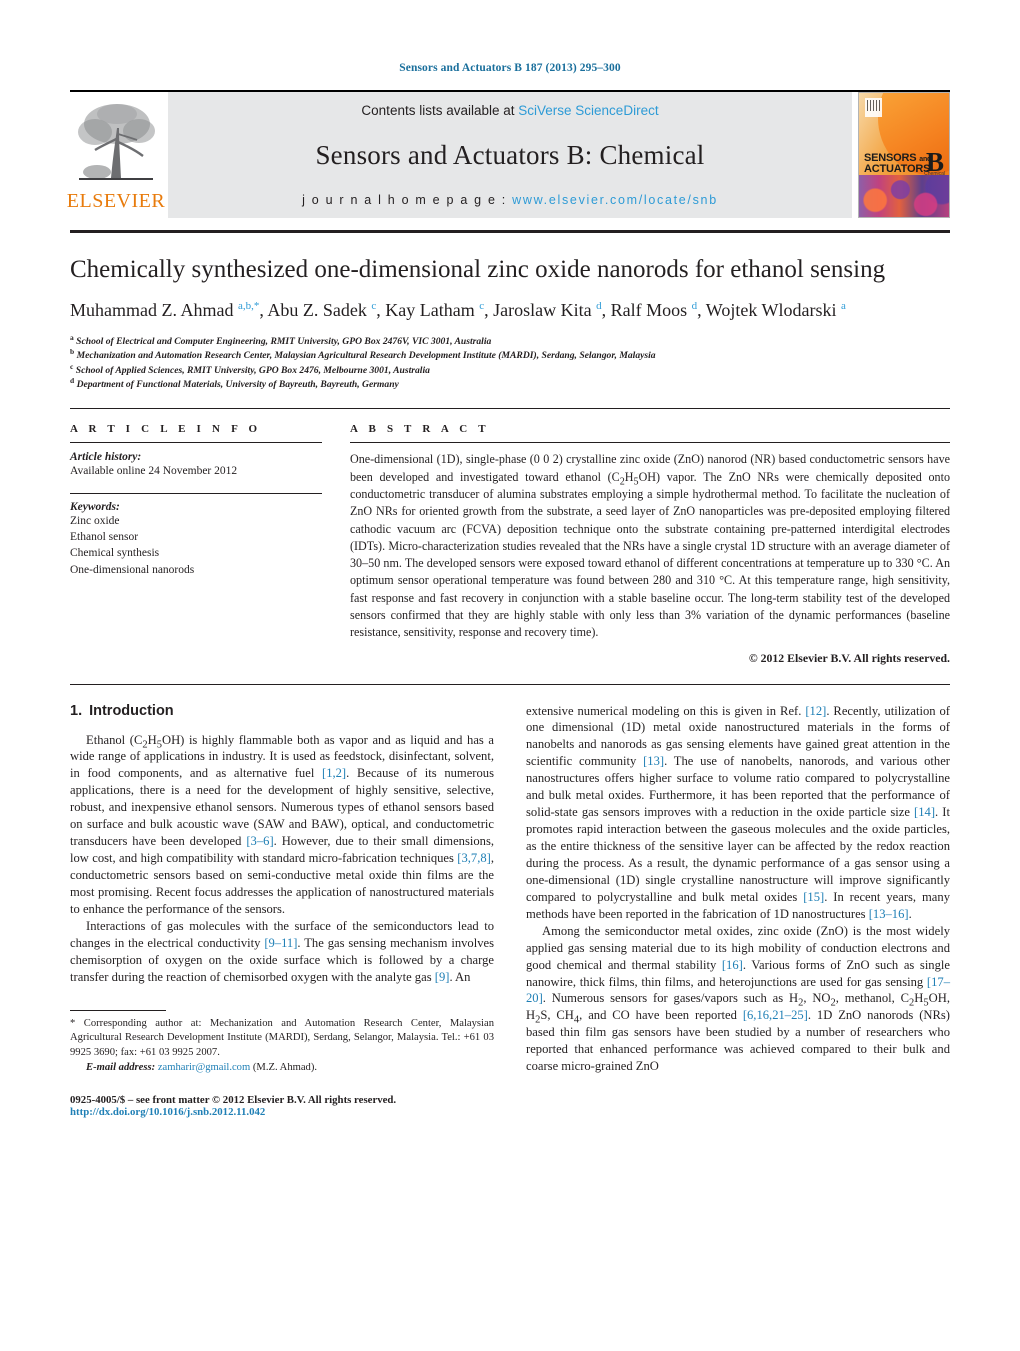 Image resolution: width=1020 pixels, height=1351 pixels. What do you see at coordinates (154, 471) in the screenshot?
I see `article-history-value: Available online 24 November 2012` at bounding box center [154, 471].